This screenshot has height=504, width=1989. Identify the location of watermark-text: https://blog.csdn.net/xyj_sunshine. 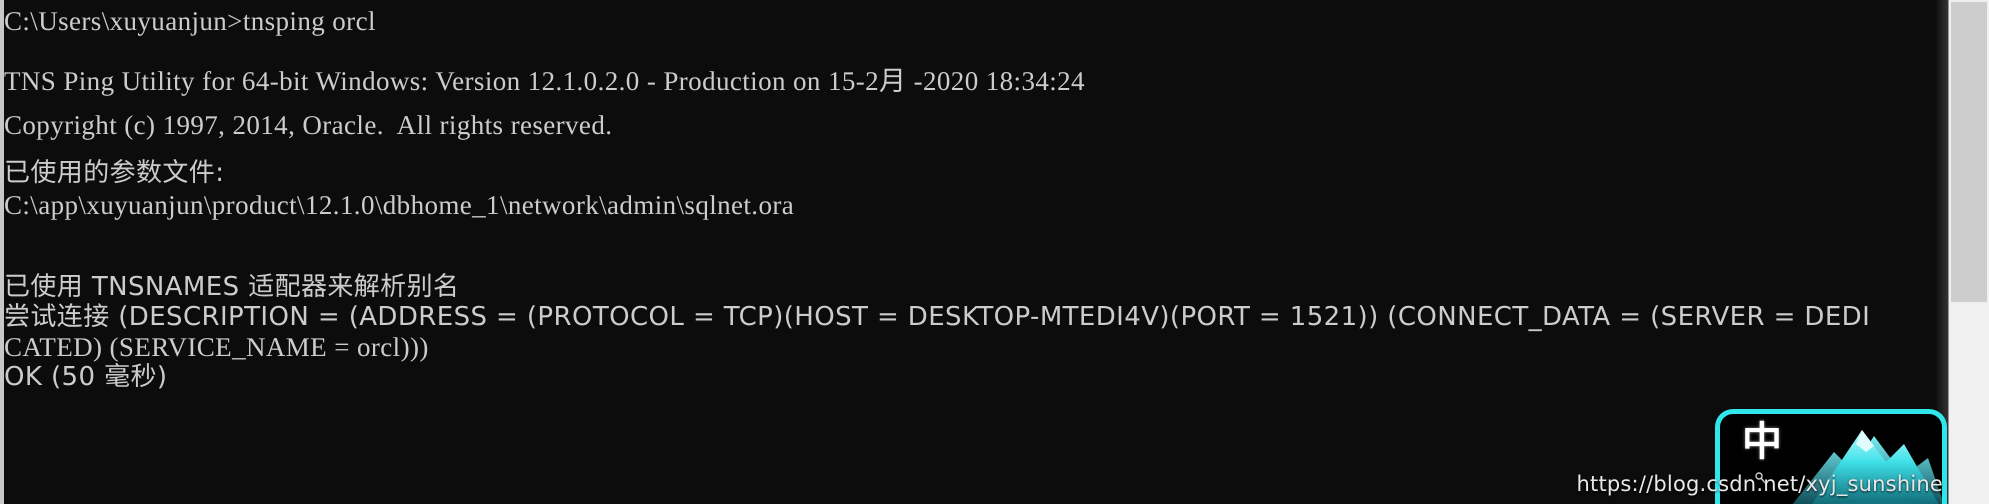
(1759, 484).